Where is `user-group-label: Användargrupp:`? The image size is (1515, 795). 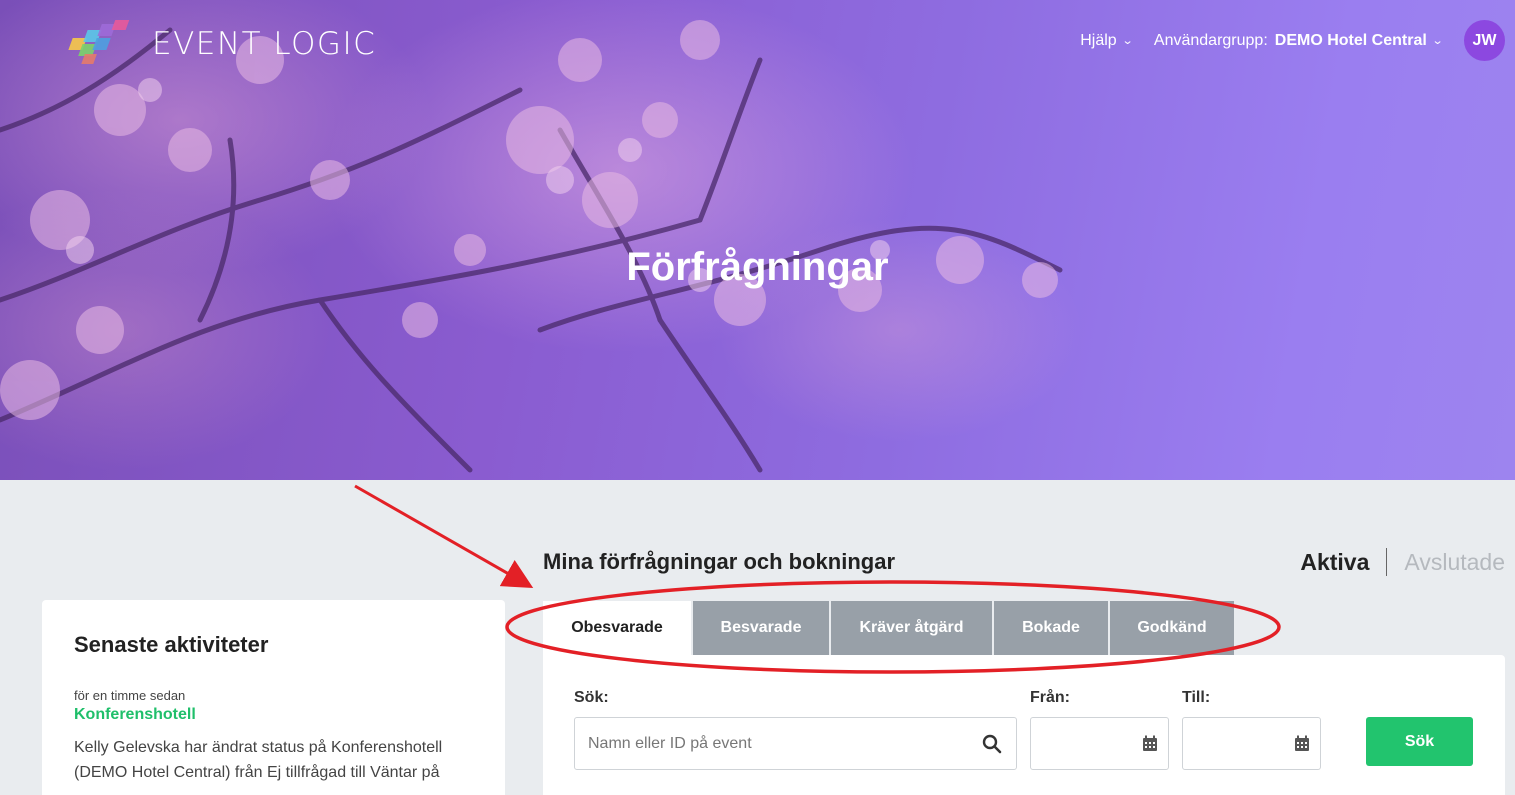
user-group-label: Användargrupp: is located at coordinates (1210, 40).